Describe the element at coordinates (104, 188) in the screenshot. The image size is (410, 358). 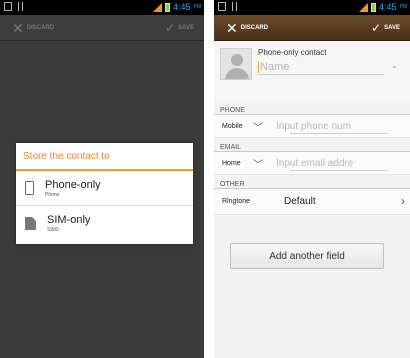
I see `option-phone-only: Phone-only Phone` at that location.